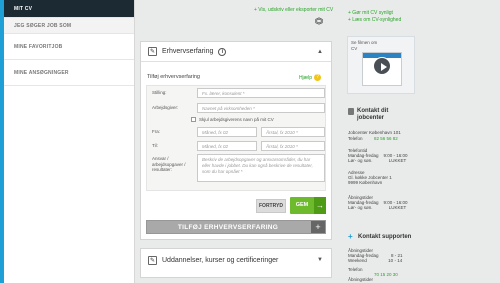 The width and height of the screenshot is (500, 283). Describe the element at coordinates (236, 119) in the screenshot. I see `hide-employer-label: Skjul arbejdsgiverens navn på mit CV` at that location.